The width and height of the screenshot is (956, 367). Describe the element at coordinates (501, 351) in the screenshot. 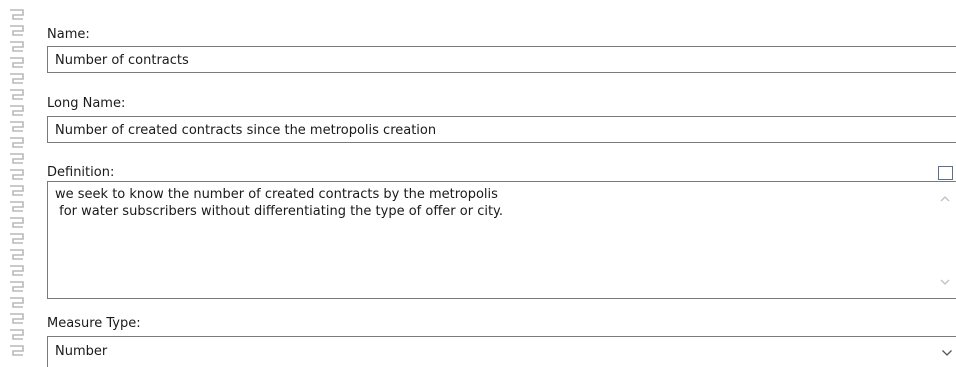

I see `measure-type-select: Number` at that location.